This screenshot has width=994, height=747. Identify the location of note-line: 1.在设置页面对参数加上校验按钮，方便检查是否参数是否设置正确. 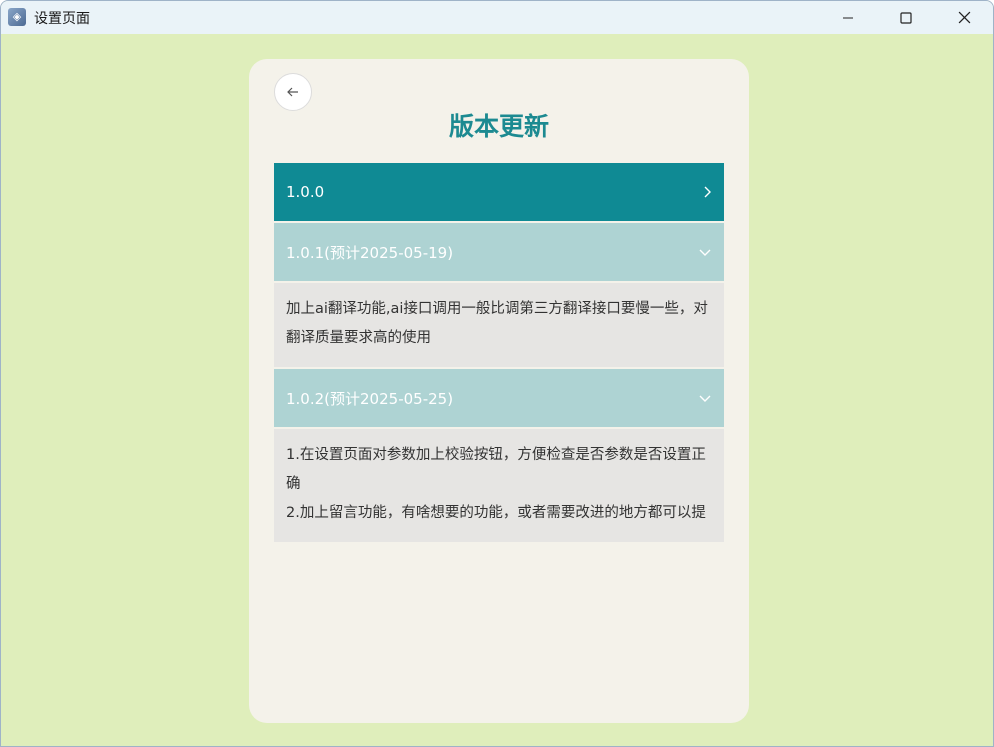
(496, 469).